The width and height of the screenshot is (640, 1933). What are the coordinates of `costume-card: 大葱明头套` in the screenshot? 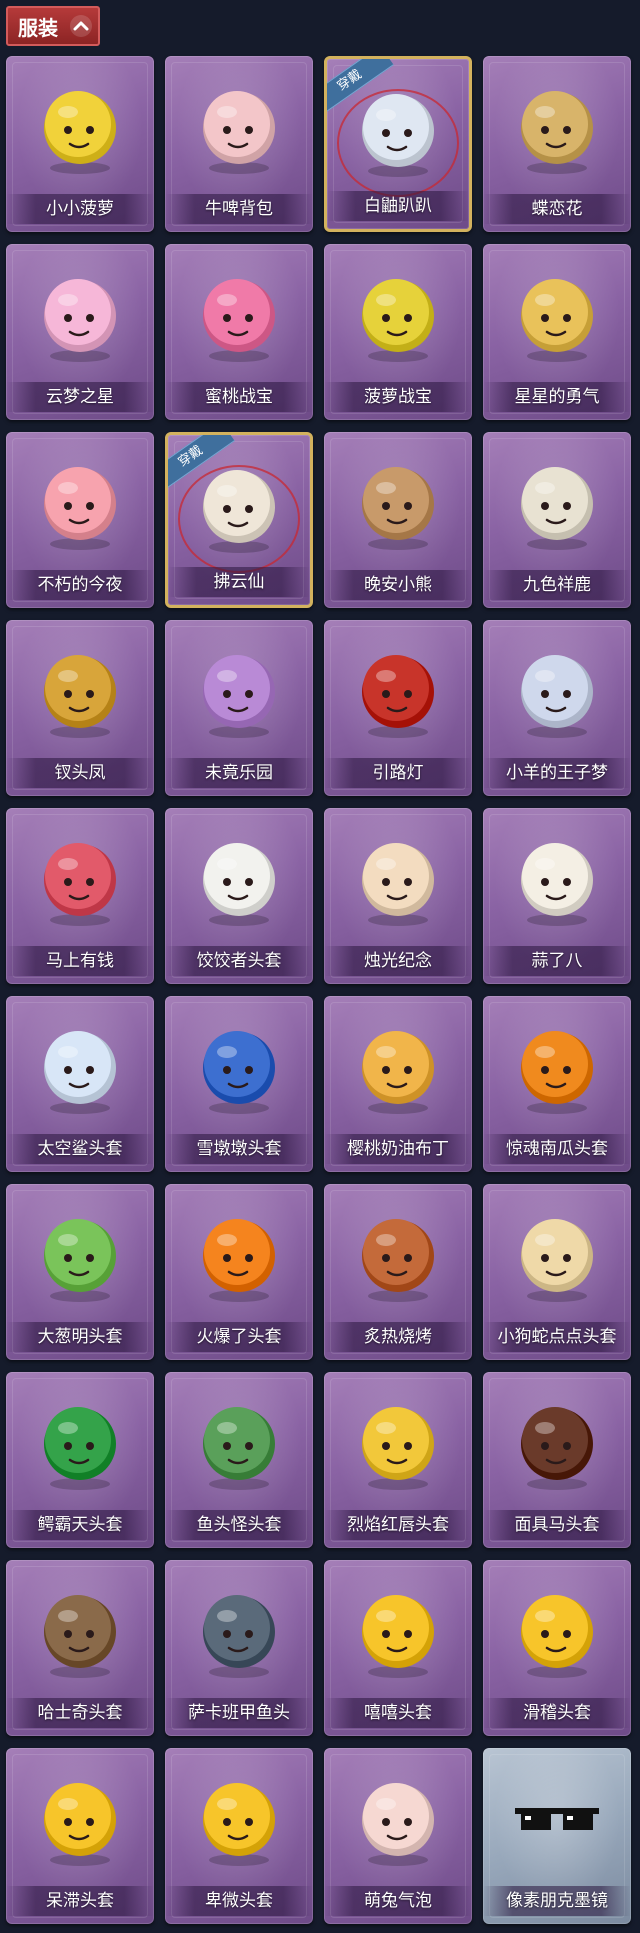 It's located at (80, 1272).